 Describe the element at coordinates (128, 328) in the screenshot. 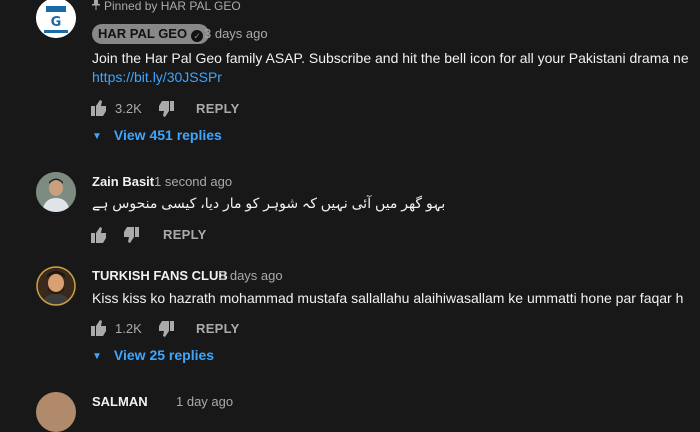

I see `like-count: 1.2K` at that location.